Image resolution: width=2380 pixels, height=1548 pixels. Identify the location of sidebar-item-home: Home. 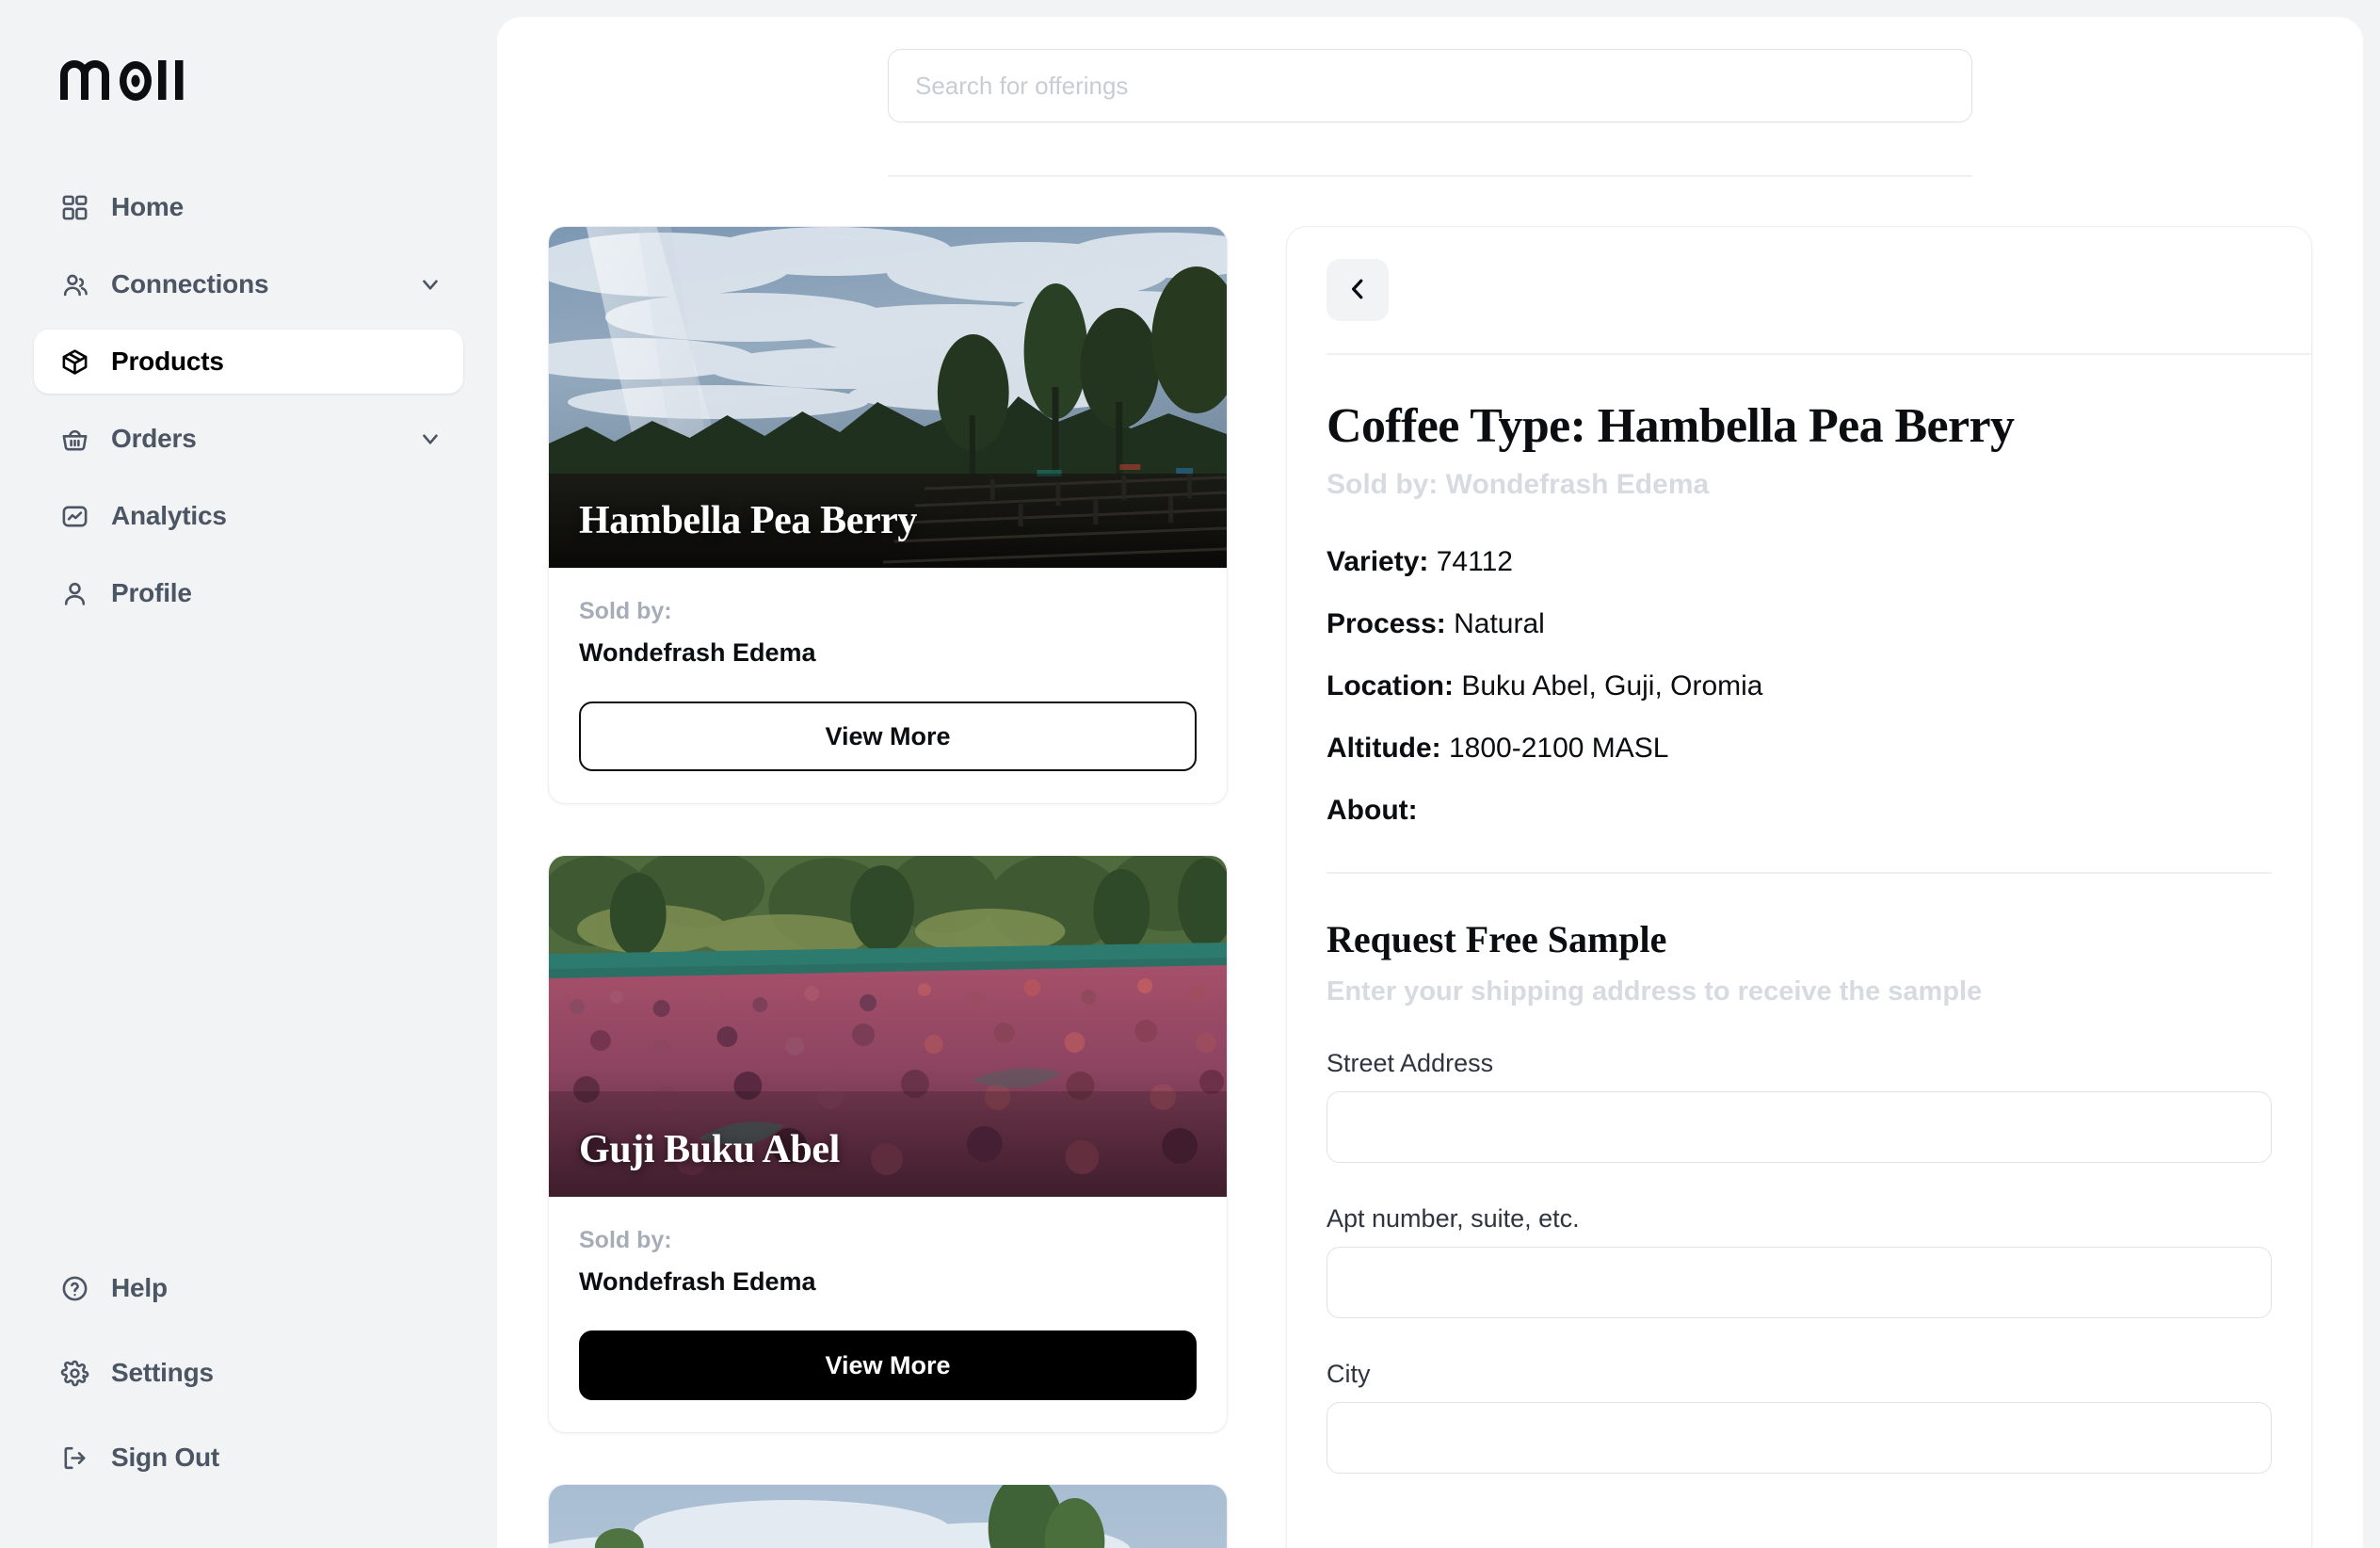
(248, 207).